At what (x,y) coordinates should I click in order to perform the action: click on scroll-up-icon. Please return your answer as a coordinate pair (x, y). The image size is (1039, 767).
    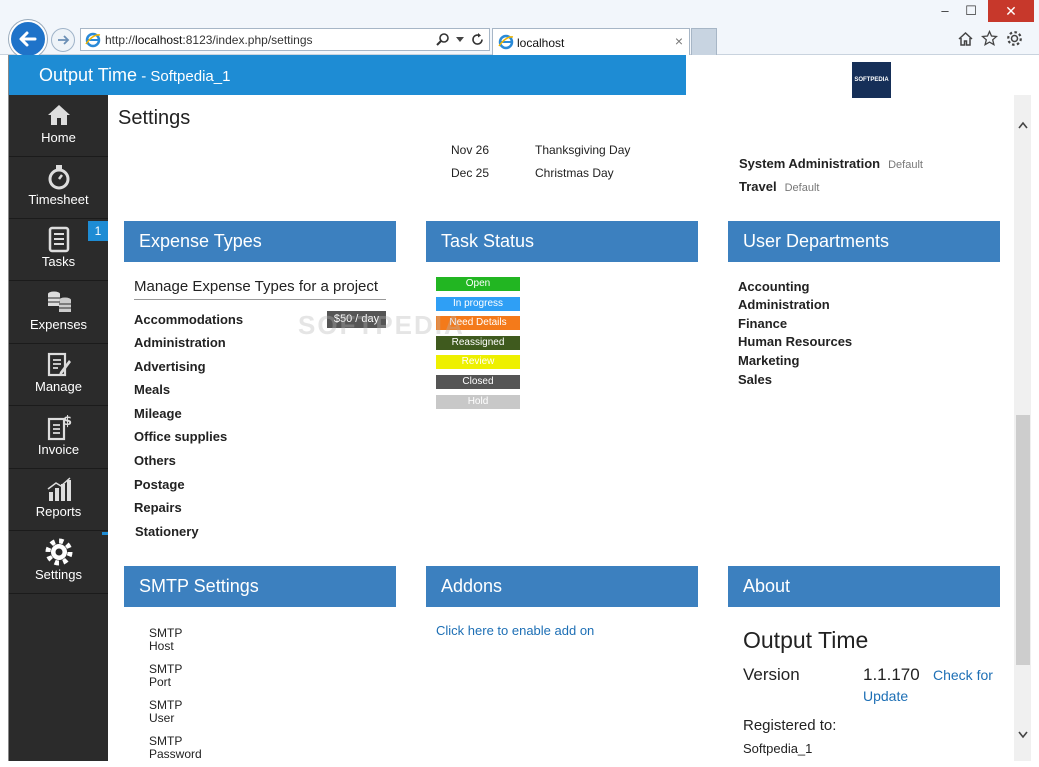
    Looking at the image, I should click on (1023, 125).